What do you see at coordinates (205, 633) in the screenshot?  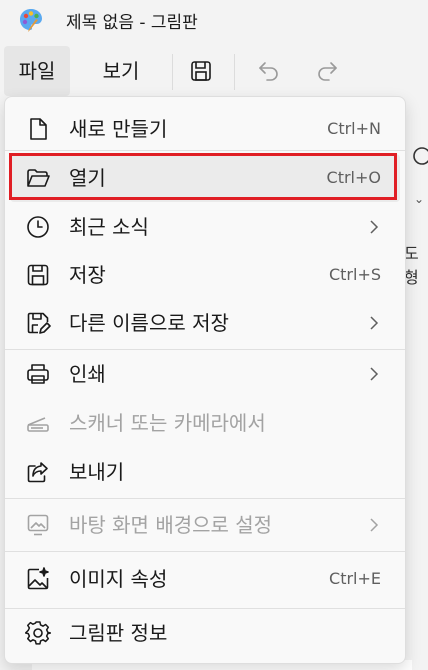 I see `menu-item-about: 그림판 정보` at bounding box center [205, 633].